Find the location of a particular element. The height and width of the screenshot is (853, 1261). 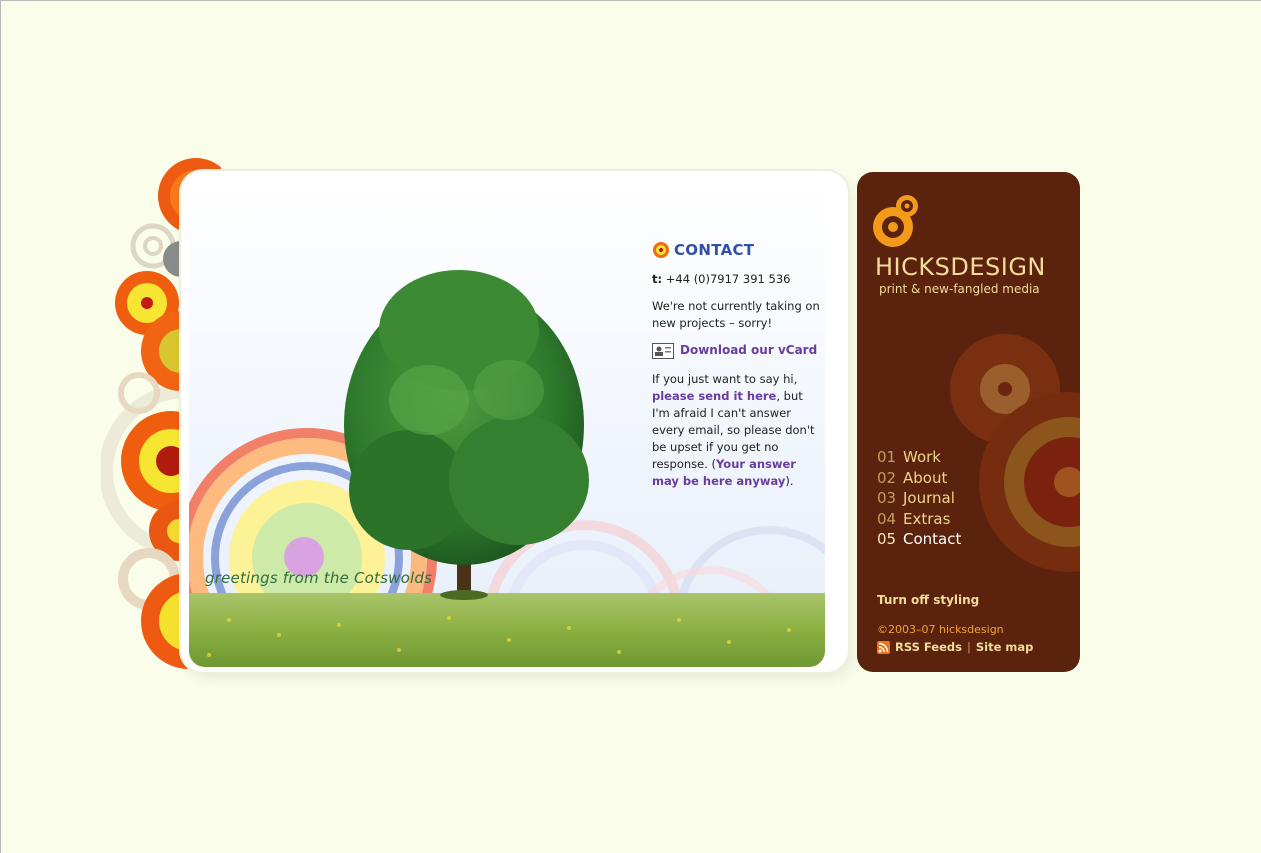

nav-item-work: 01 Work is located at coordinates (919, 458).